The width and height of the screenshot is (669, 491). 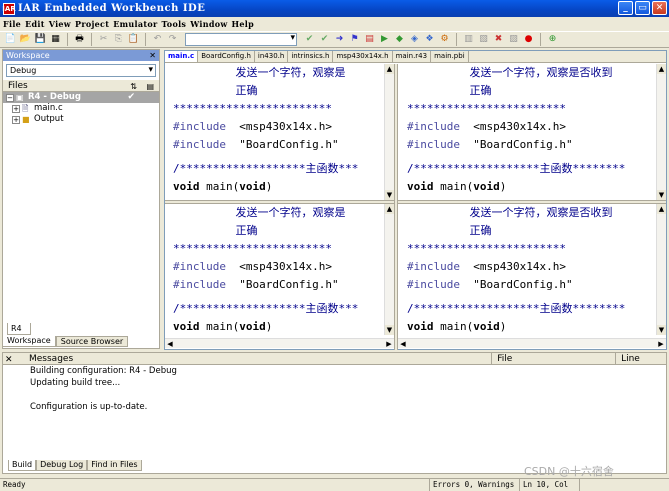 What do you see at coordinates (92, 341) in the screenshot?
I see `tab-source-browser: Source Browser` at bounding box center [92, 341].